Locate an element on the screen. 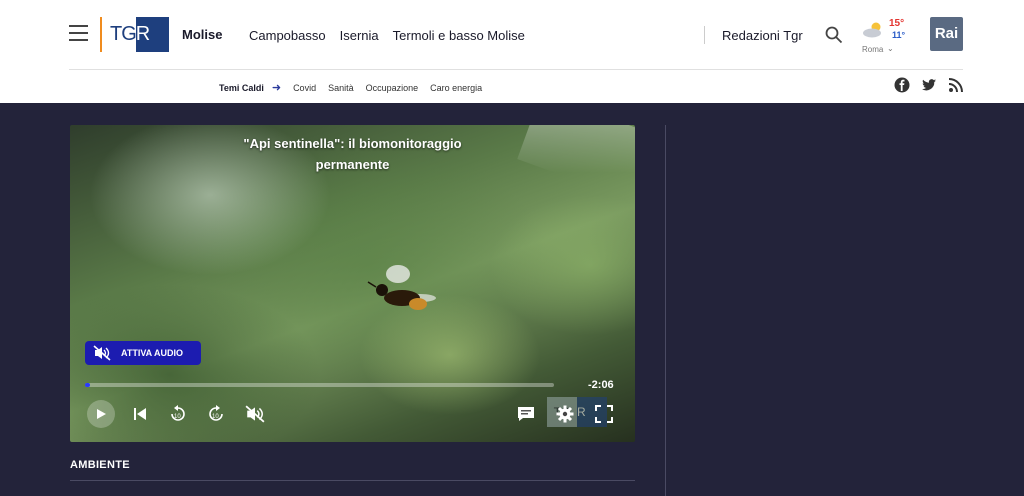 The height and width of the screenshot is (496, 1024). social-links is located at coordinates (929, 85).